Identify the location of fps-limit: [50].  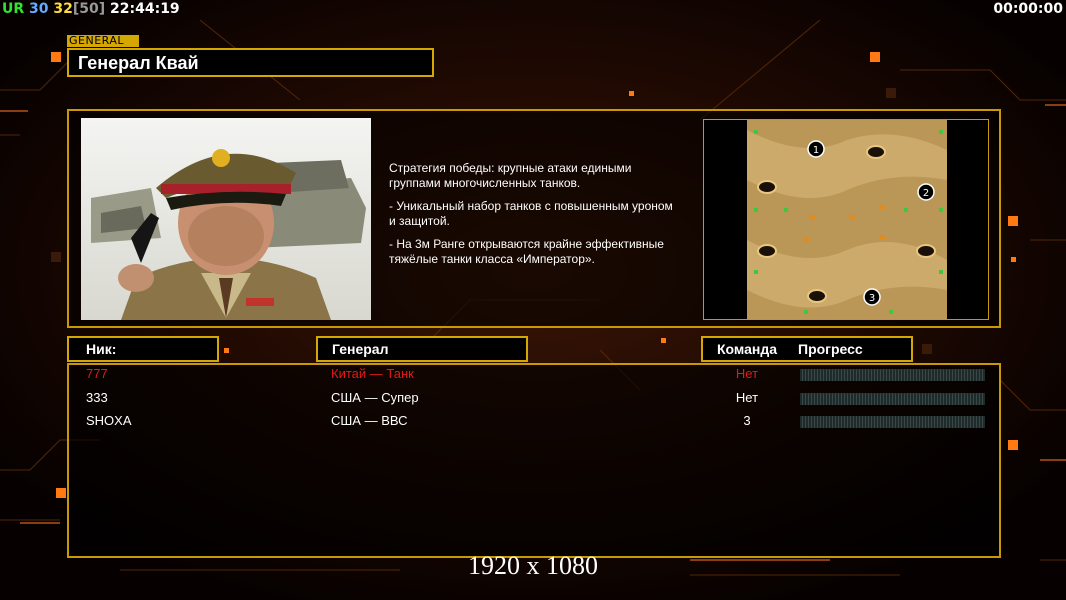
(89, 9).